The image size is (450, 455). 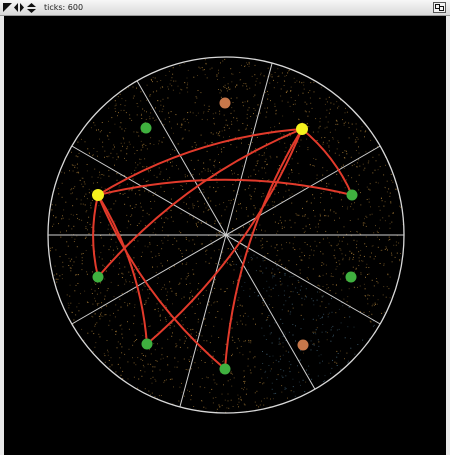 What do you see at coordinates (439, 7) in the screenshot?
I see `zoom-button` at bounding box center [439, 7].